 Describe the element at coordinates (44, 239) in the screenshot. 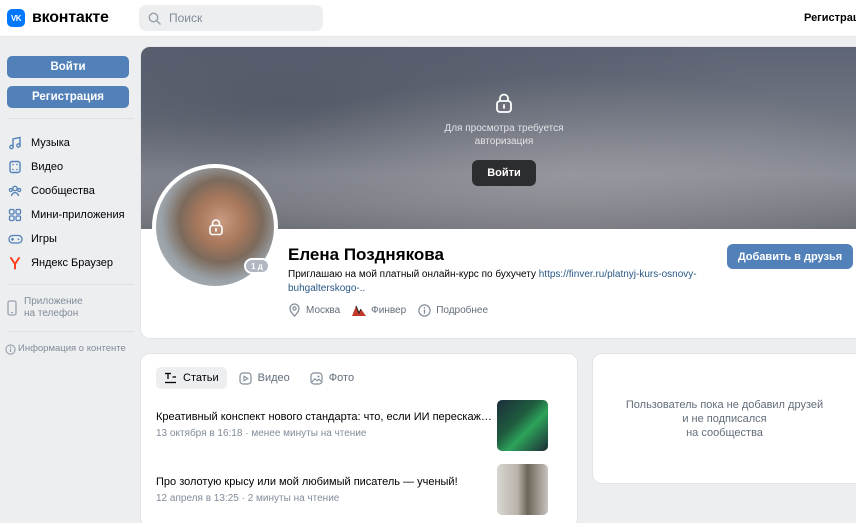

I see `sidebar-item-label: Игры` at that location.